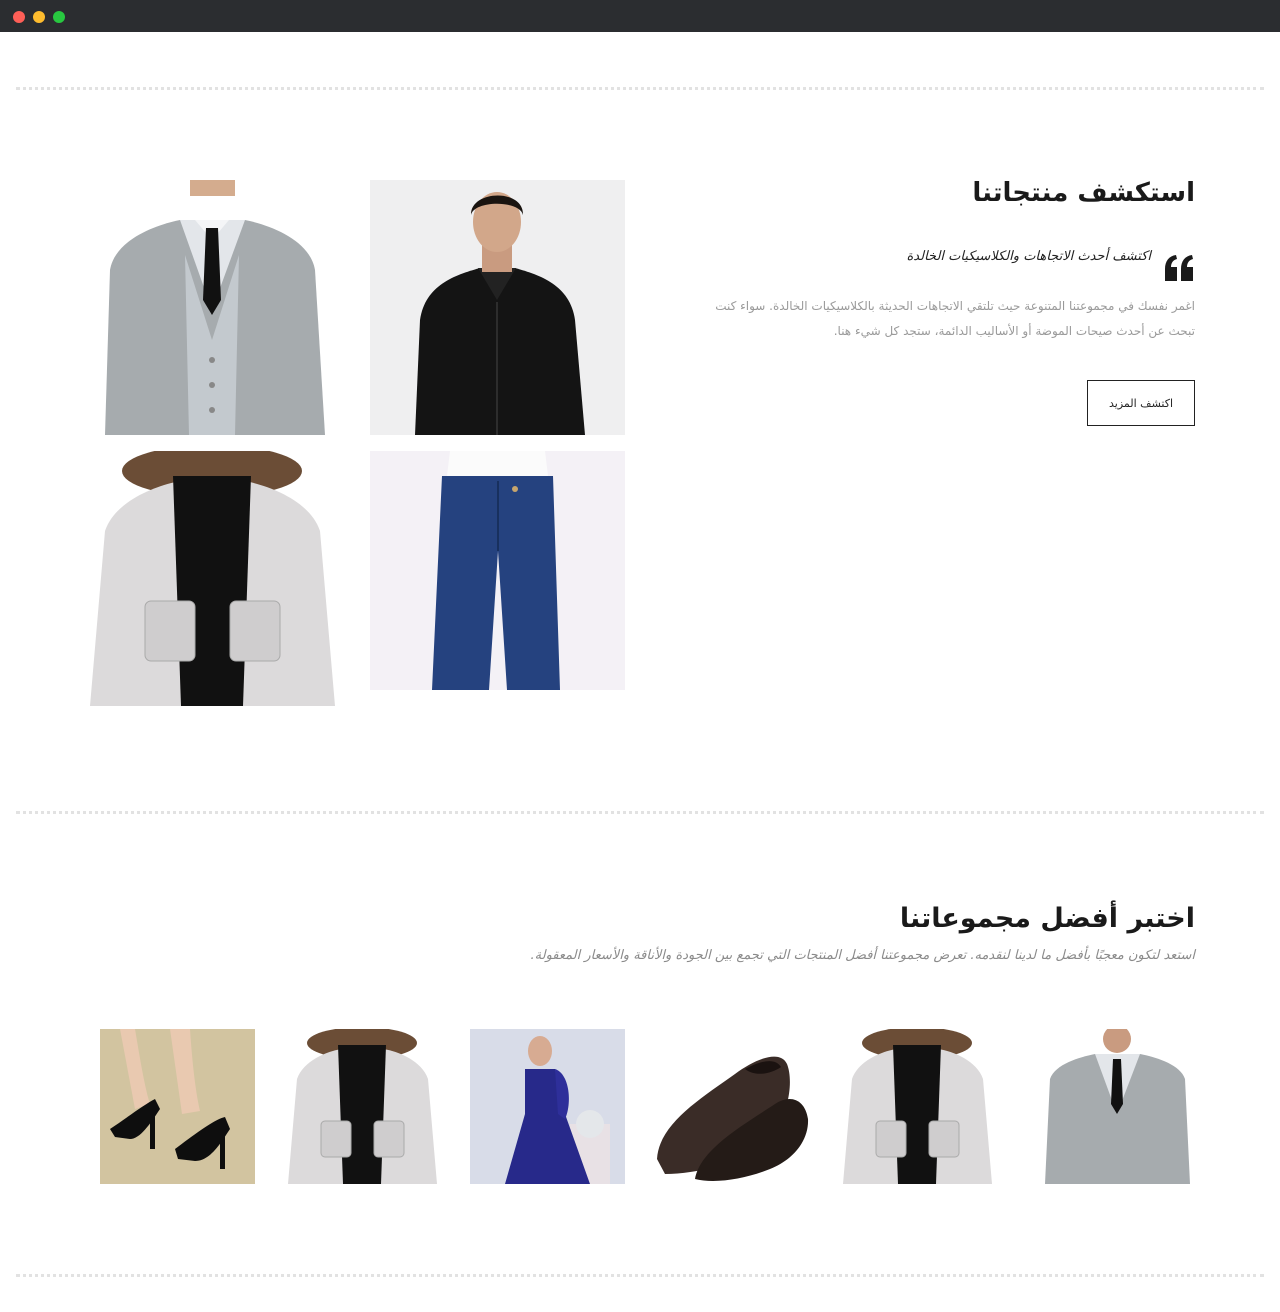 The width and height of the screenshot is (1280, 1312). What do you see at coordinates (1083, 193) in the screenshot?
I see `explore-title: استكشف منتجاتنا` at bounding box center [1083, 193].